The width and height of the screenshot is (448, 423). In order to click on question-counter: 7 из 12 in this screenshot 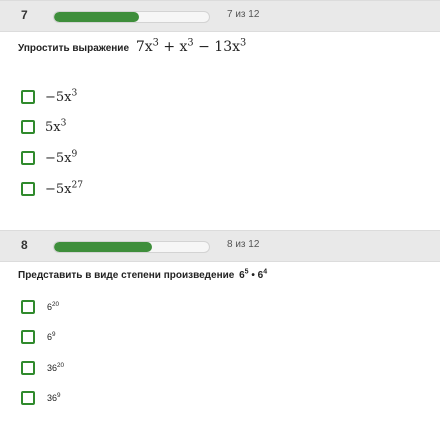, I will do `click(243, 14)`.